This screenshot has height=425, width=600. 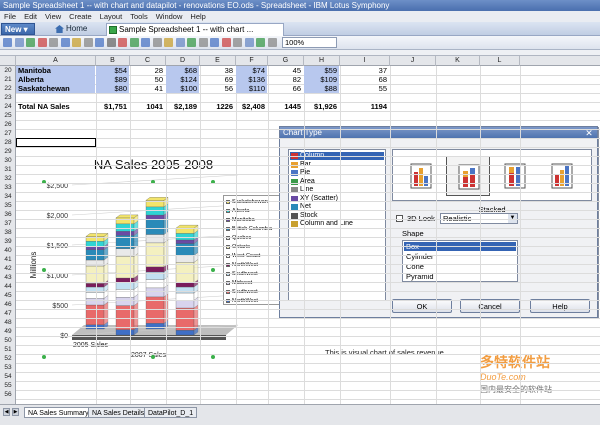 I want to click on row-header-49: 49, so click(x=8, y=331).